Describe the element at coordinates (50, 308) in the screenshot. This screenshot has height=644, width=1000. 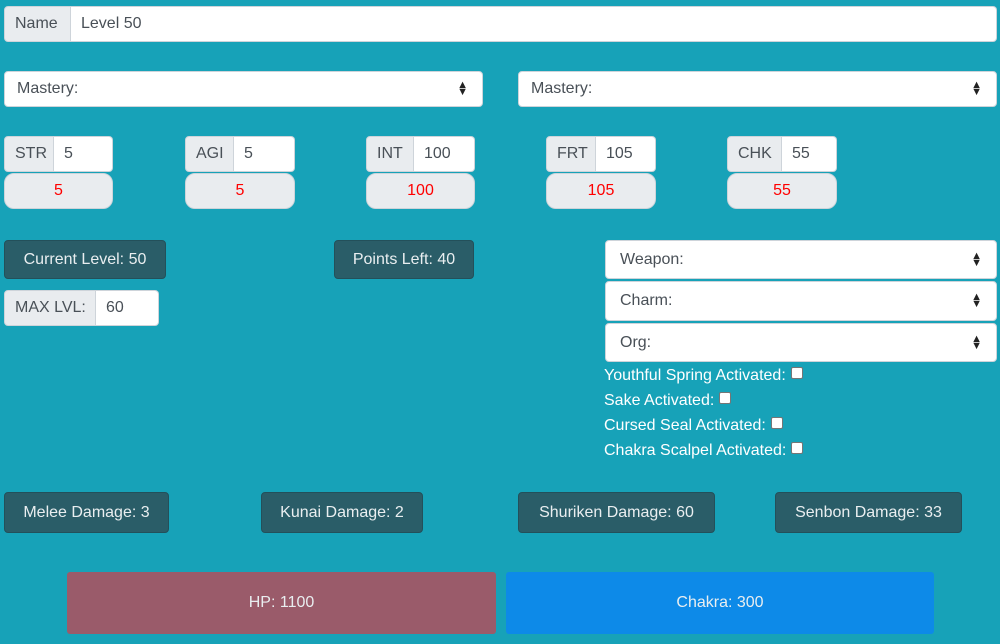
I see `max-level-label: MAX LVL:` at that location.